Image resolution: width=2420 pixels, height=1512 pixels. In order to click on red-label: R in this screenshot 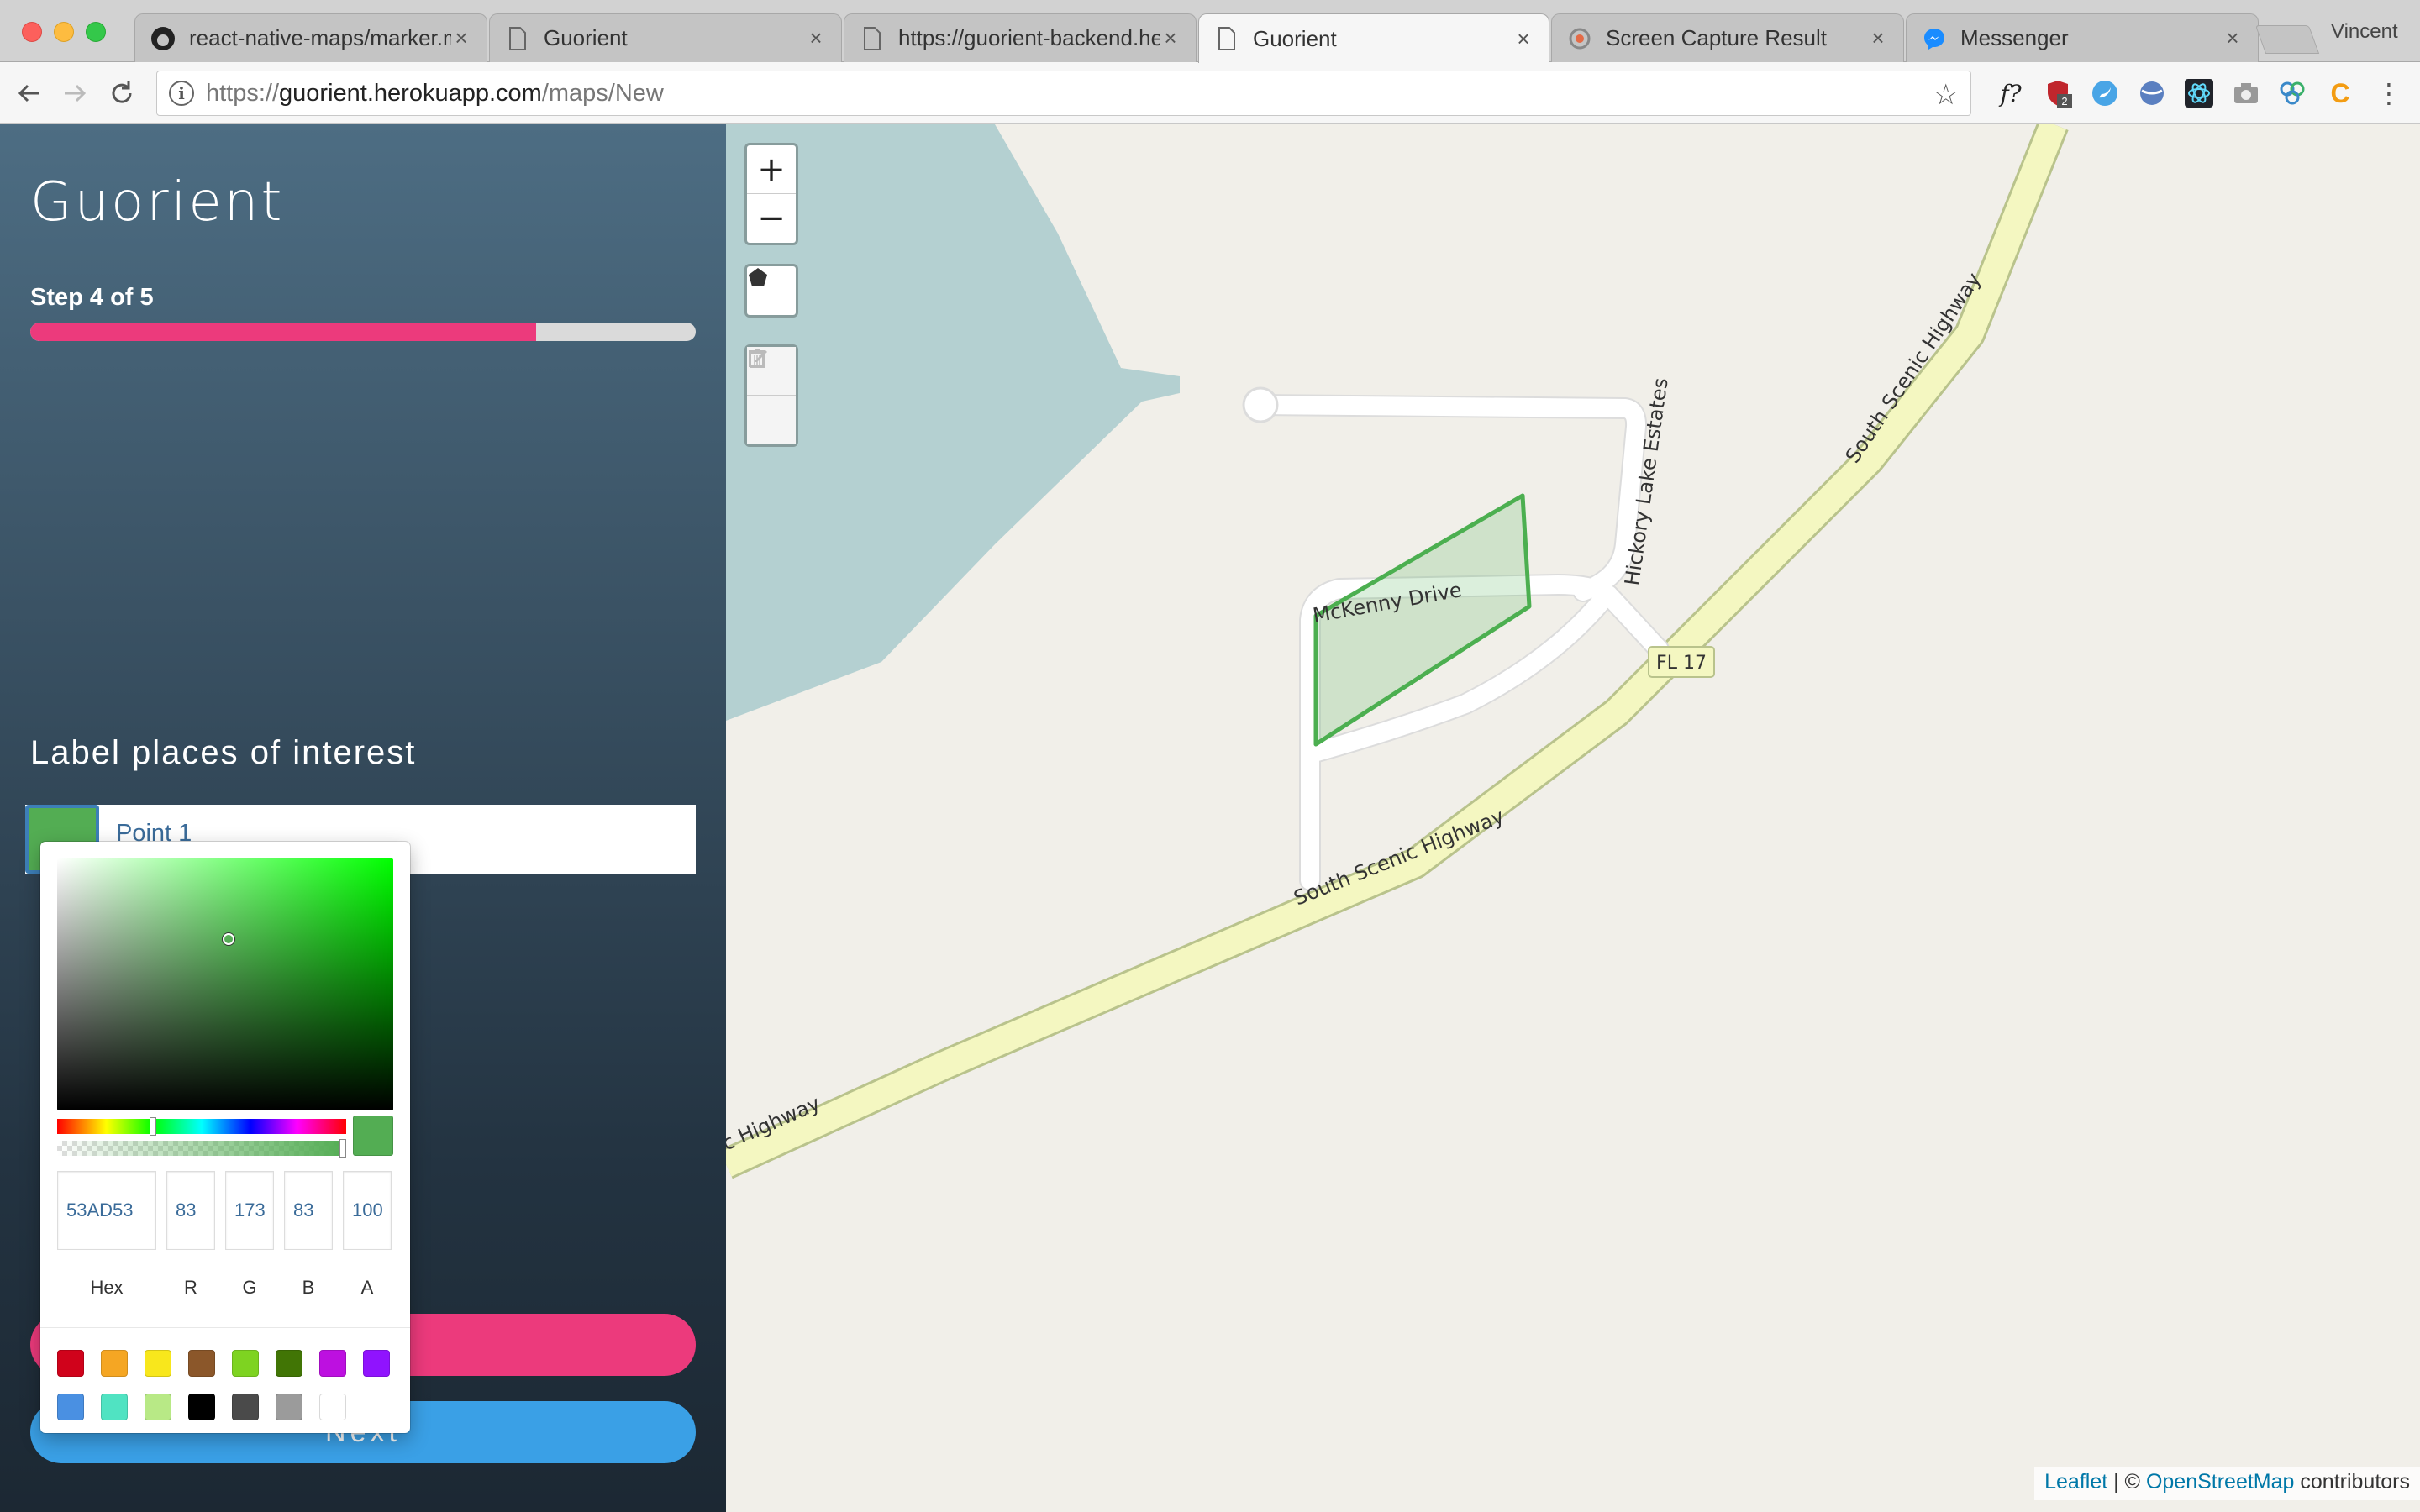, I will do `click(191, 1287)`.